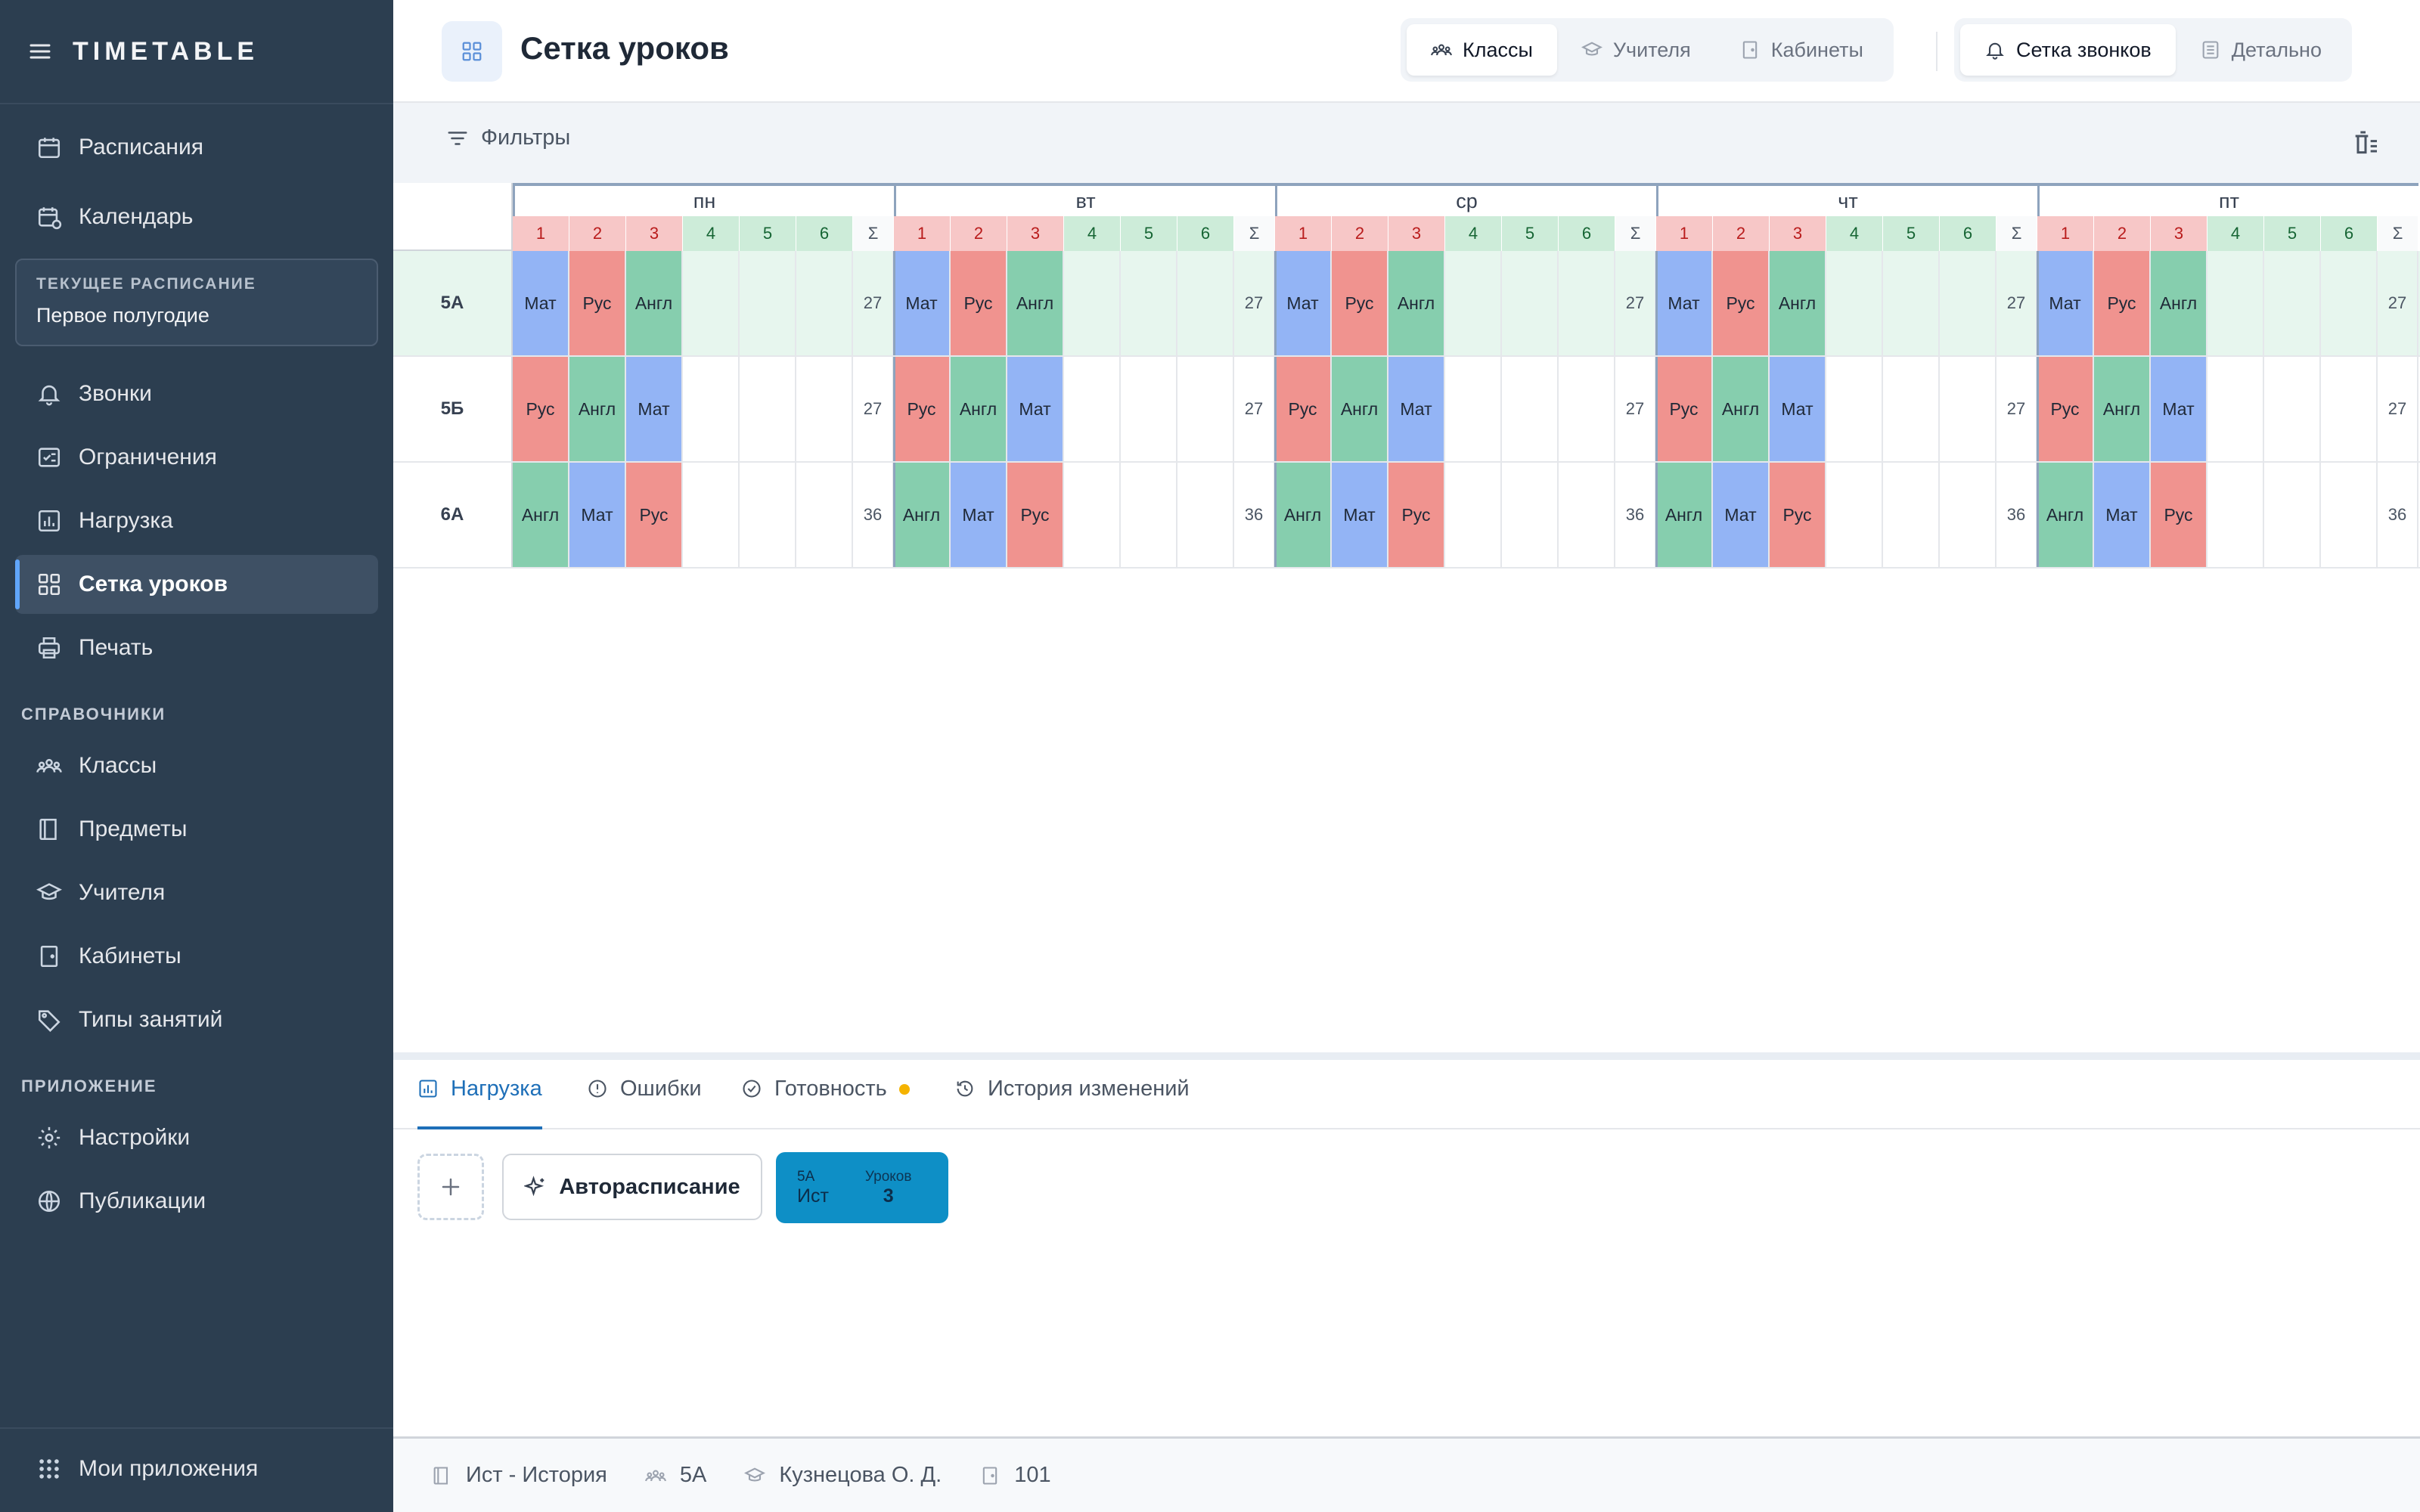  I want to click on panel-tab-workload: Нагрузка, so click(479, 1103).